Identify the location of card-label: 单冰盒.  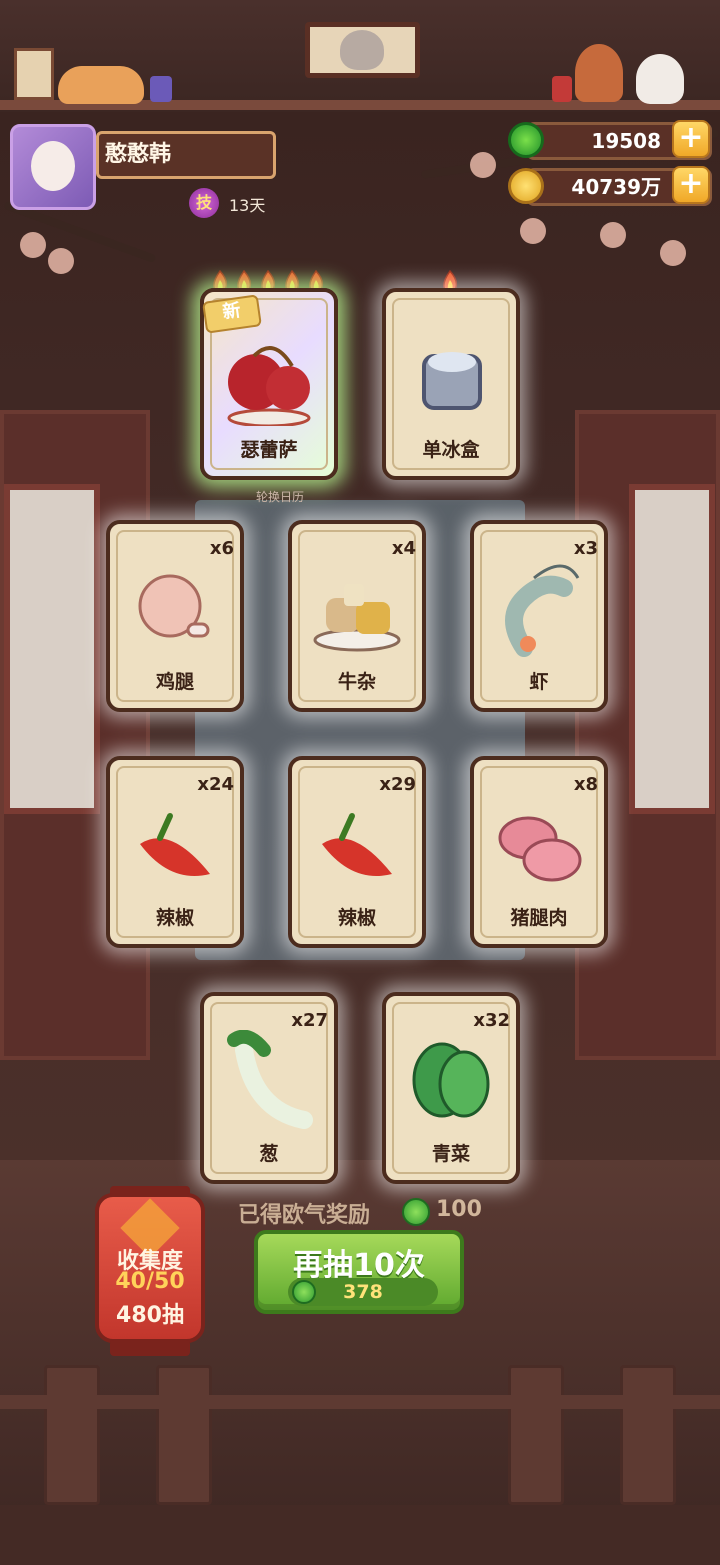
(451, 450).